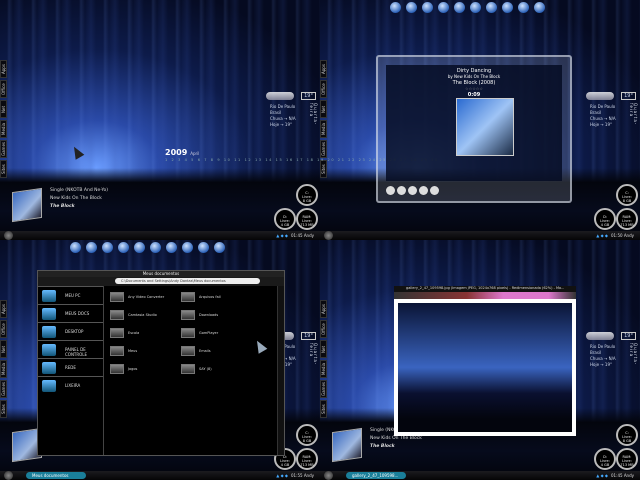 This screenshot has height=480, width=640. Describe the element at coordinates (79, 190) in the screenshot. I see `now-playing-line1: Single (NKOTB And Ne-Yo)` at that location.